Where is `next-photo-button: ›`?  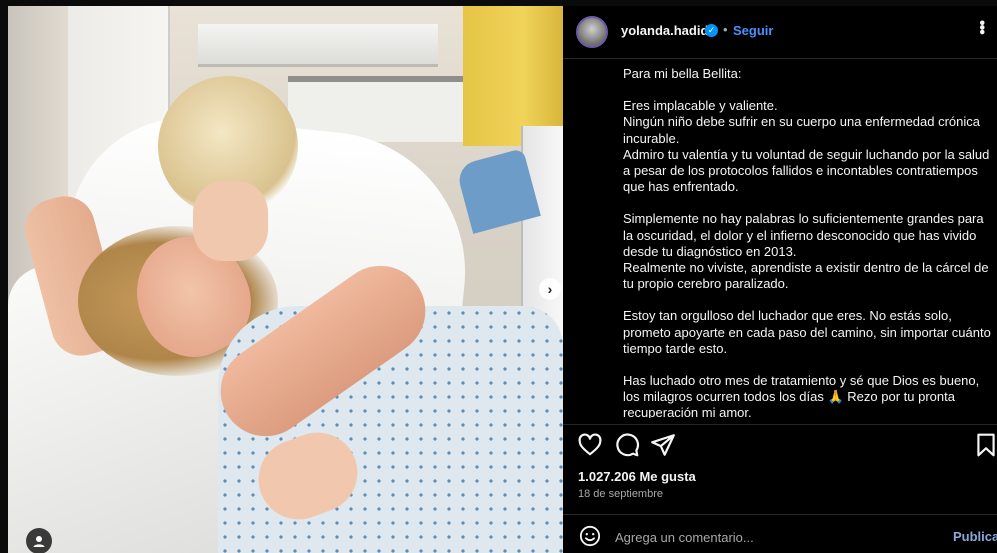 next-photo-button: › is located at coordinates (550, 289).